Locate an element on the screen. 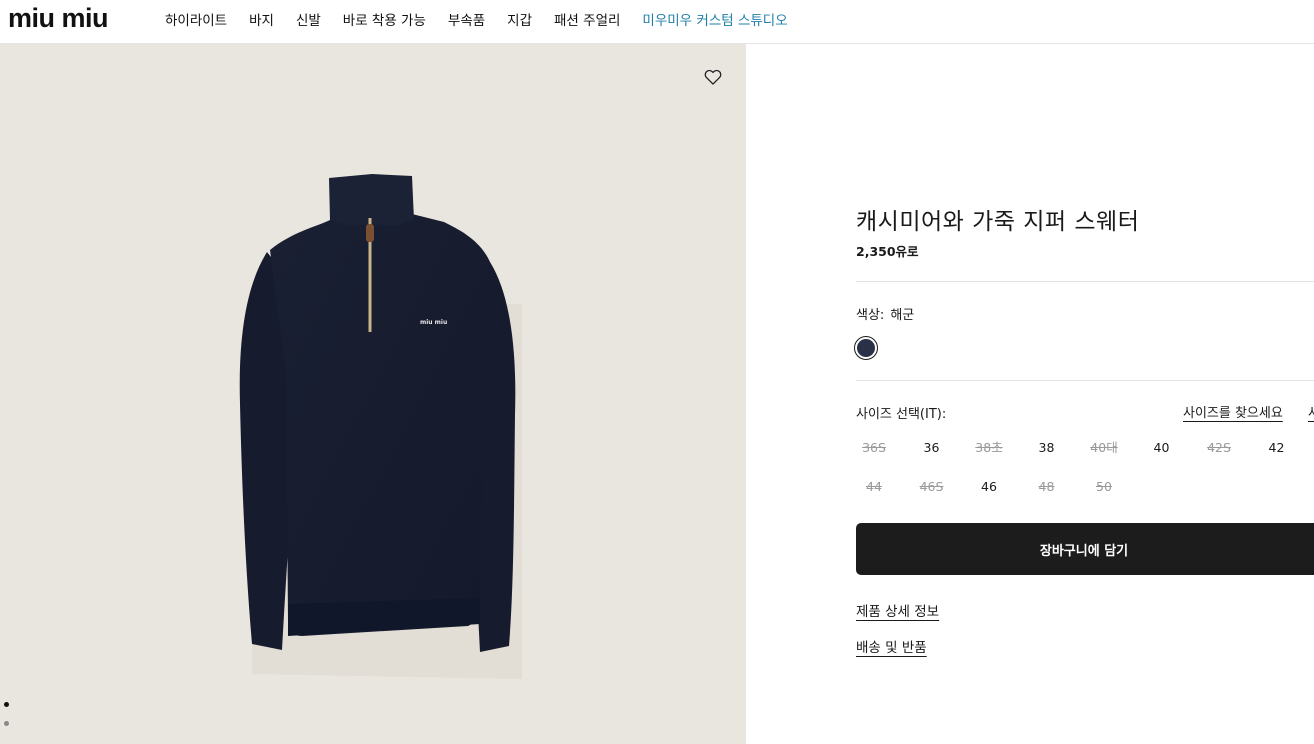 The height and width of the screenshot is (744, 1314). gallery-pagination is located at coordinates (6, 721).